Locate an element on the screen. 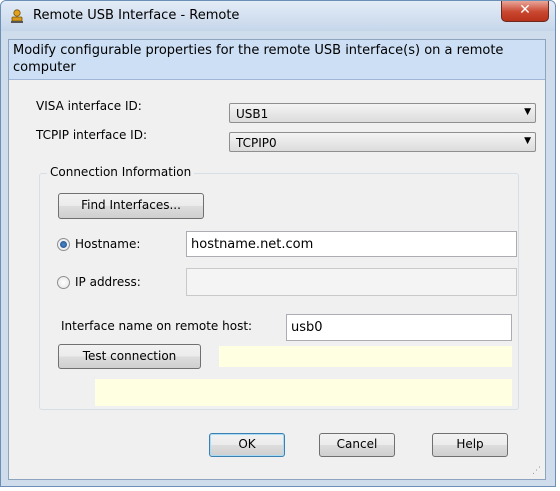 The image size is (560, 491). tcpip-id-value: TCPIP0 is located at coordinates (256, 143).